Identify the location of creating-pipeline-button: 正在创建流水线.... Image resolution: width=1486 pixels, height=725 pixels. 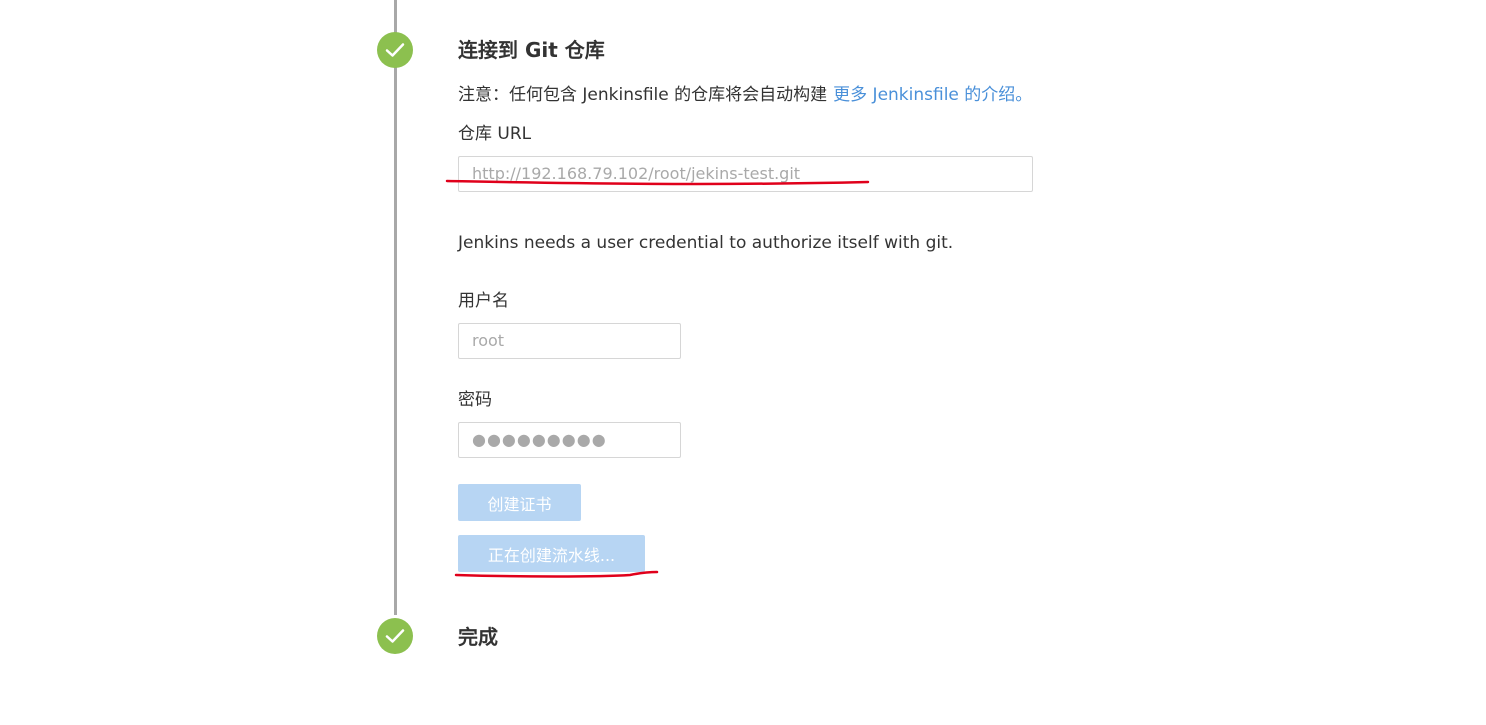
(551, 553).